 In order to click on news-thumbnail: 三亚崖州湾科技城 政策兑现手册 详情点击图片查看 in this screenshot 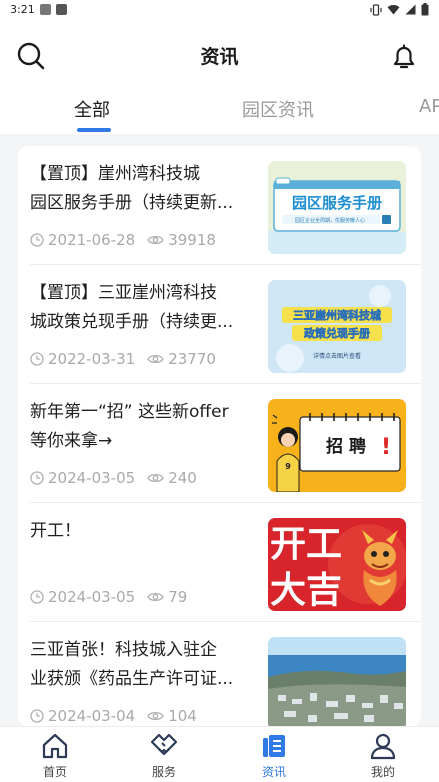, I will do `click(337, 326)`.